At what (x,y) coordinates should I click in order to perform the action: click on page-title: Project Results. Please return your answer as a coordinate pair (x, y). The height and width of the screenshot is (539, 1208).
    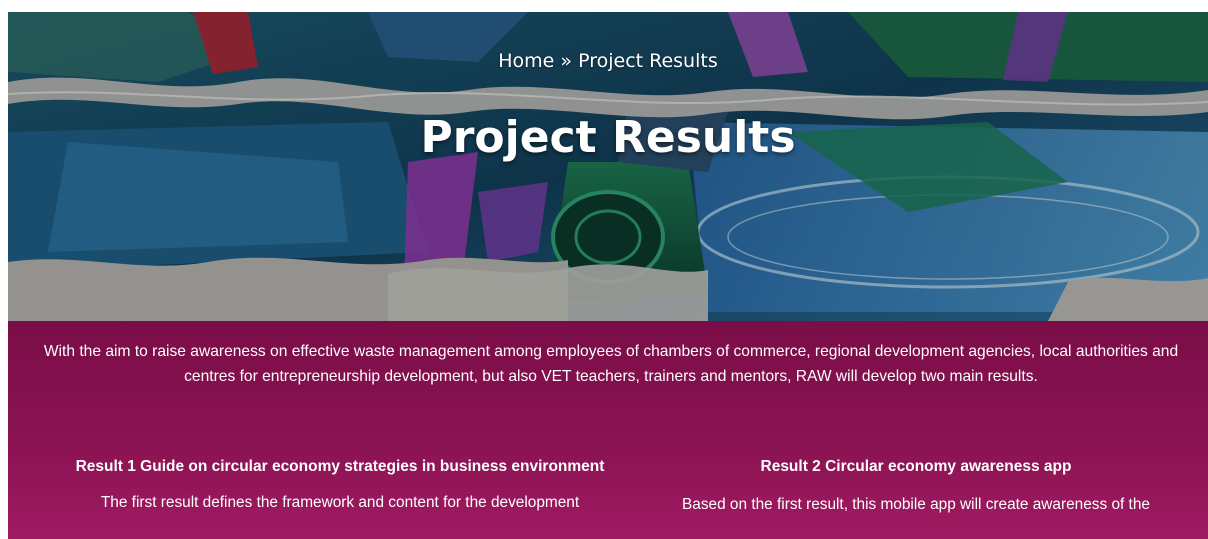
    Looking at the image, I should click on (608, 137).